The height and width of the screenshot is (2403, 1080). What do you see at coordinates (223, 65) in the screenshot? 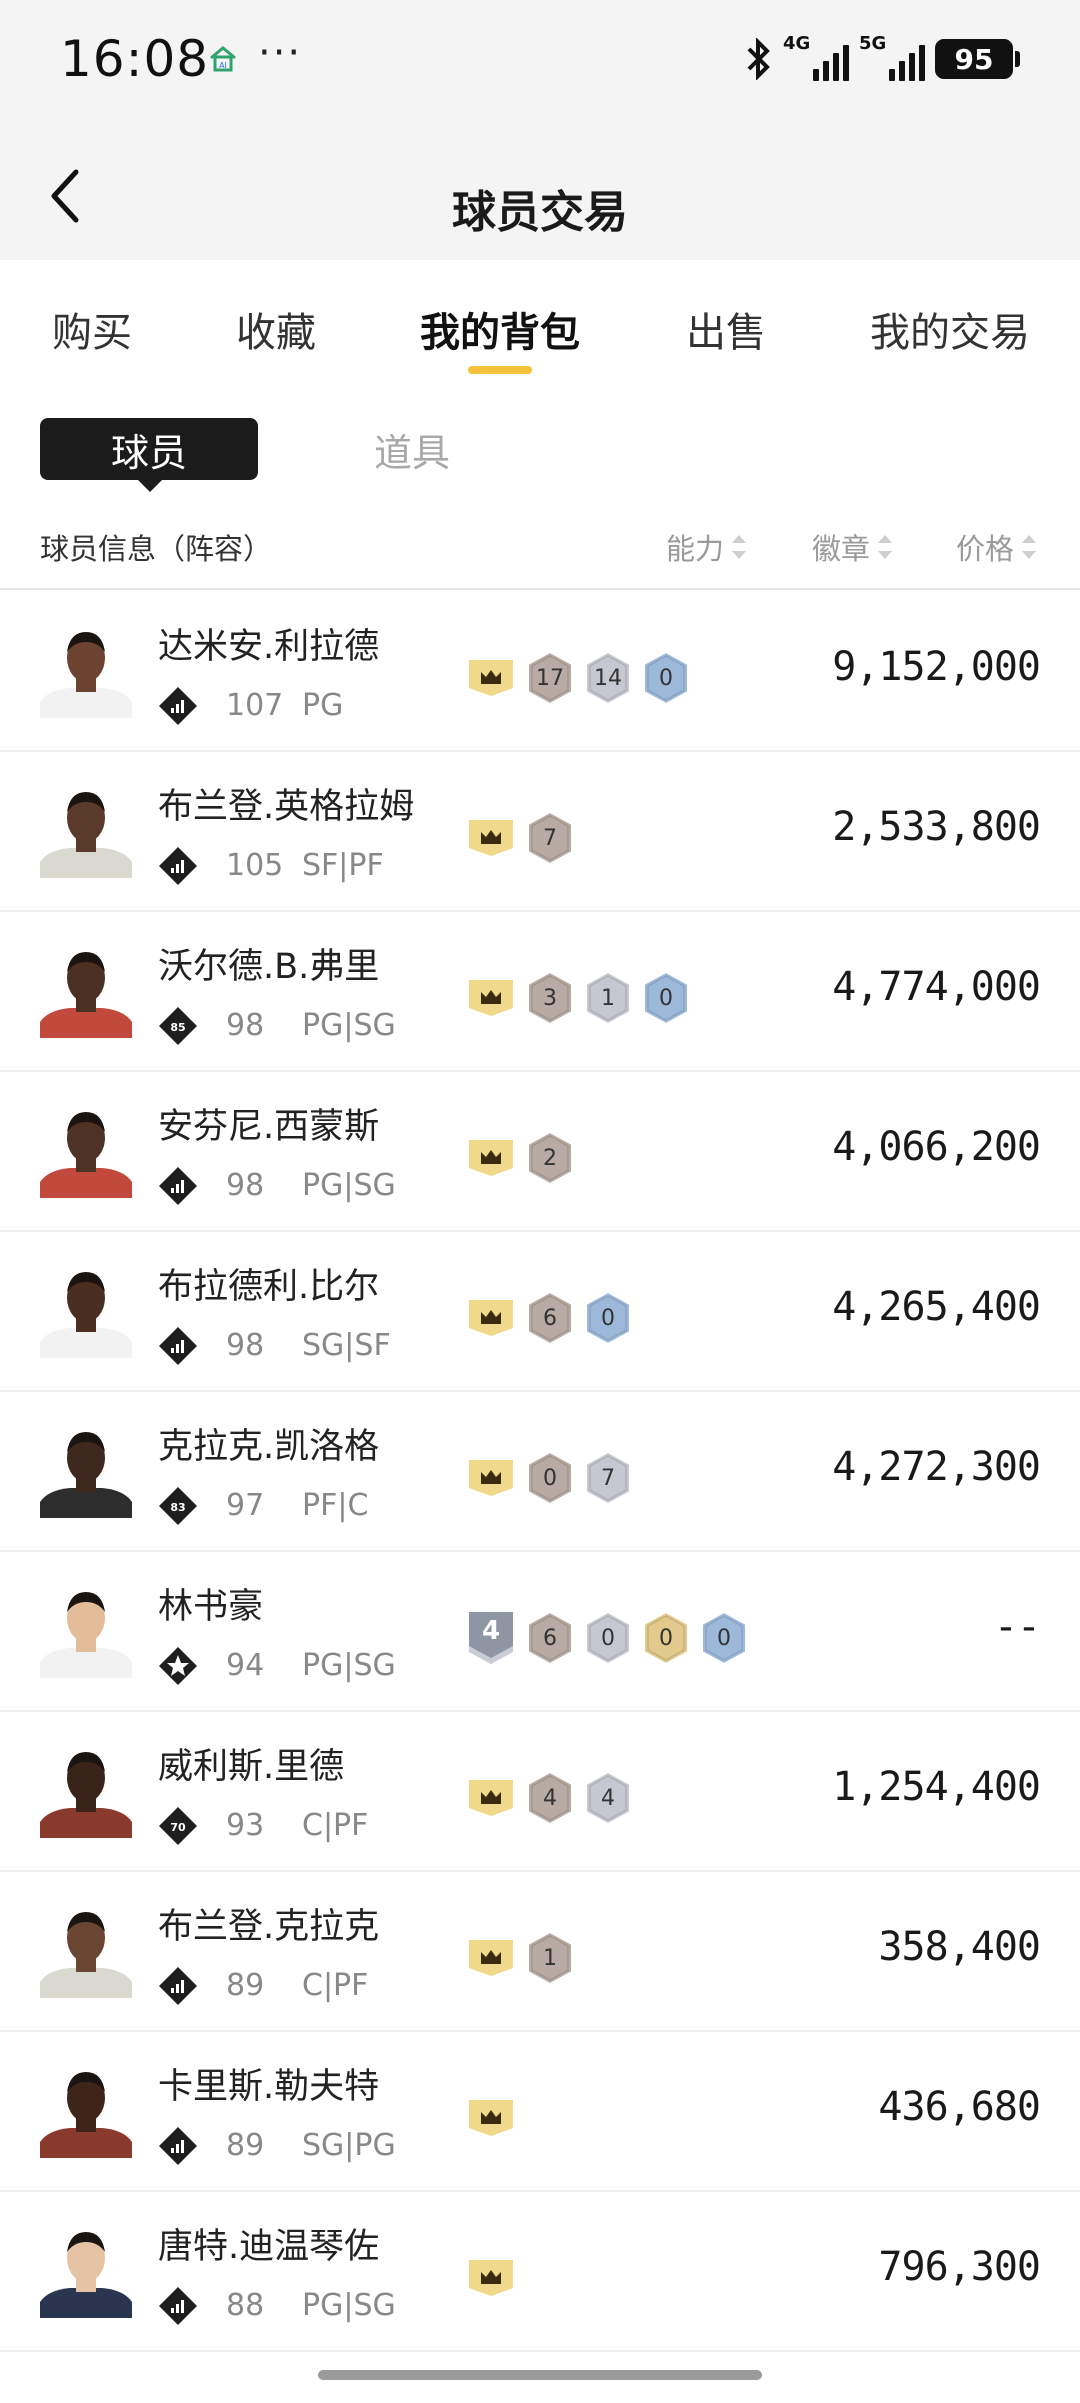
I see `svg-text: AI` at bounding box center [223, 65].